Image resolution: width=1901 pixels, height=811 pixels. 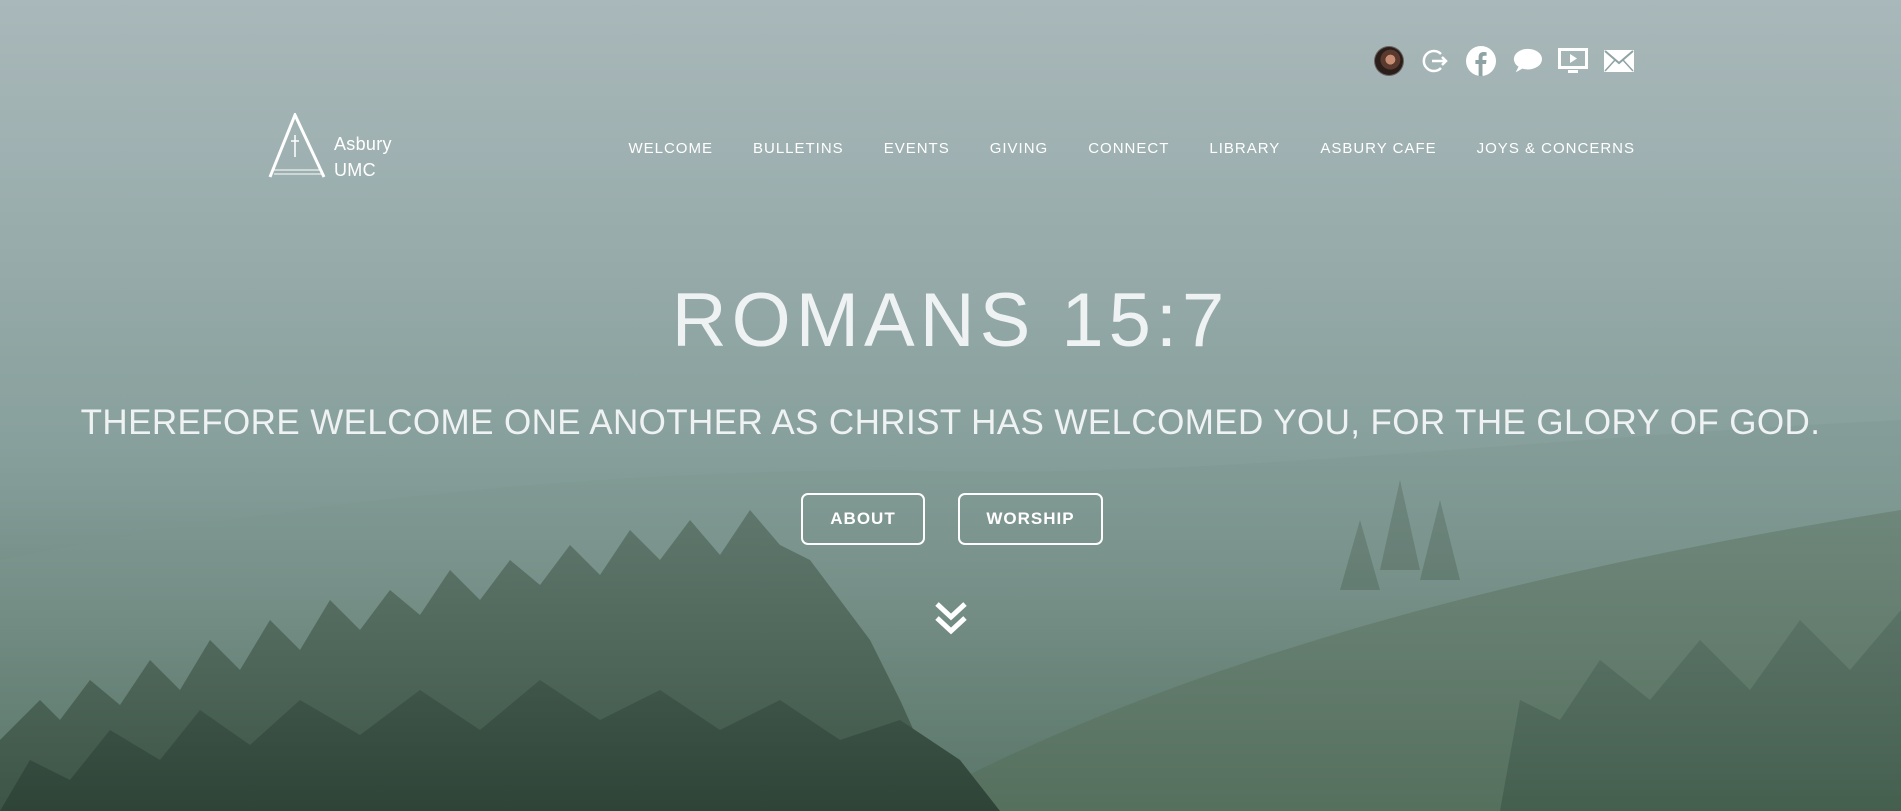 I want to click on mail-icon, so click(x=1619, y=61).